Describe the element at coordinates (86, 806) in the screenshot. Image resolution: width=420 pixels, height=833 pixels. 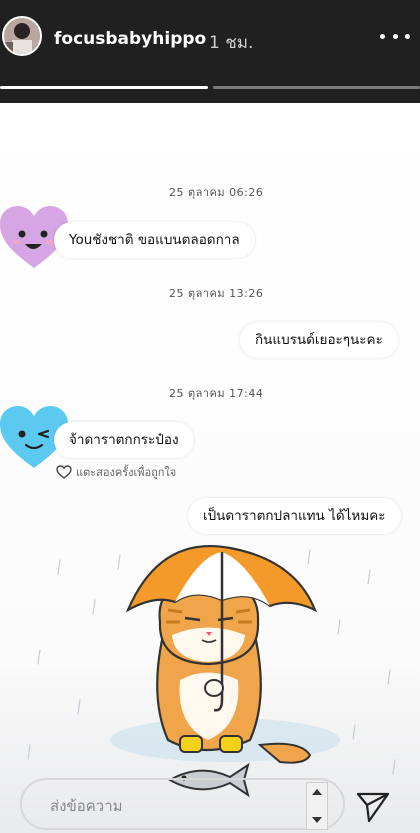
I see `message-input-placeholder: ส่งข้อความ` at that location.